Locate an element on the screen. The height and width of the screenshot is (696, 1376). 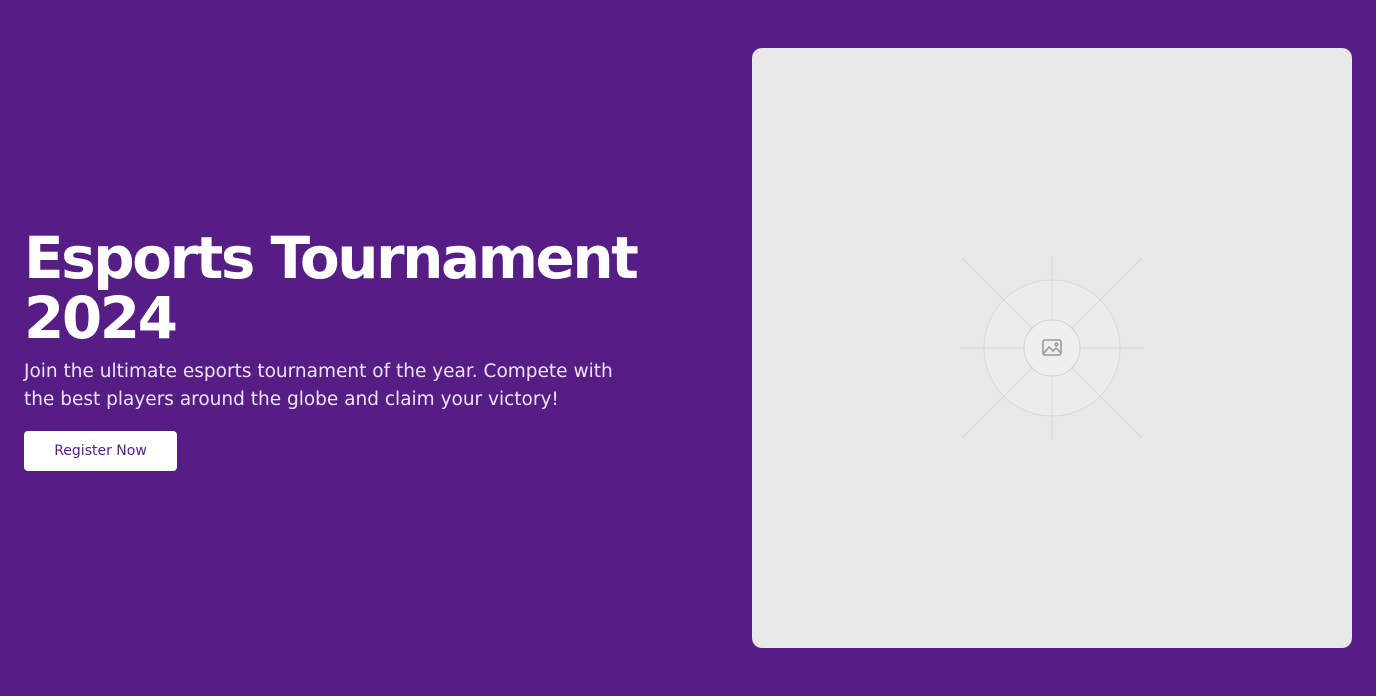
image-placeholder-graphic is located at coordinates (1052, 348).